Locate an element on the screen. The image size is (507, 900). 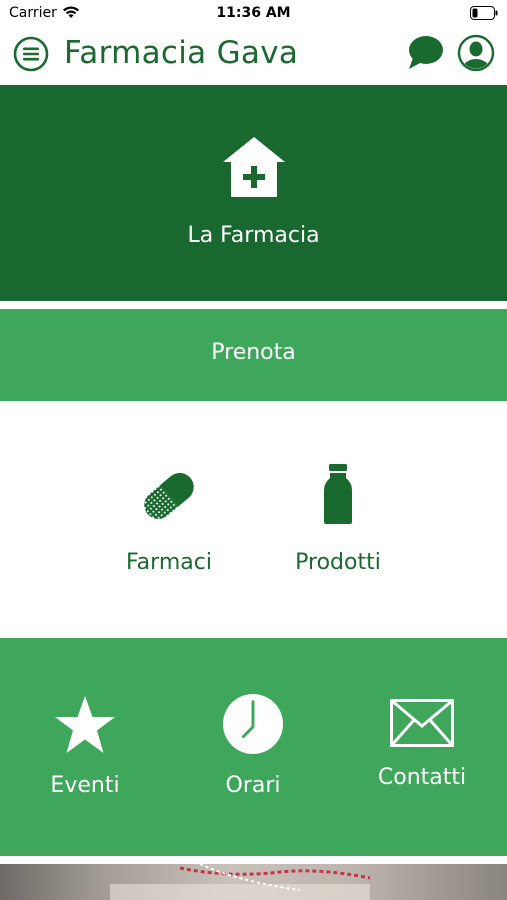
tile-prenota-label: Prenota is located at coordinates (253, 352).